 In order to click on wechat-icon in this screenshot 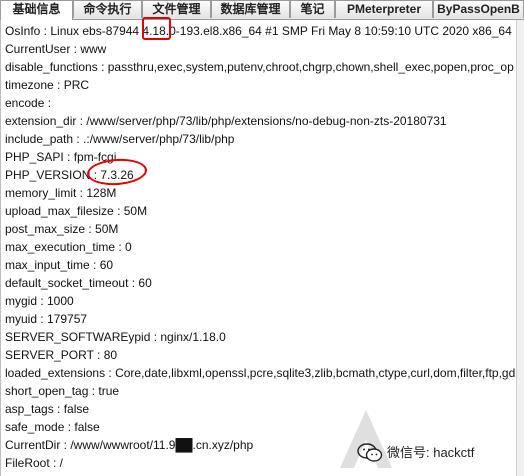, I will do `click(370, 452)`.